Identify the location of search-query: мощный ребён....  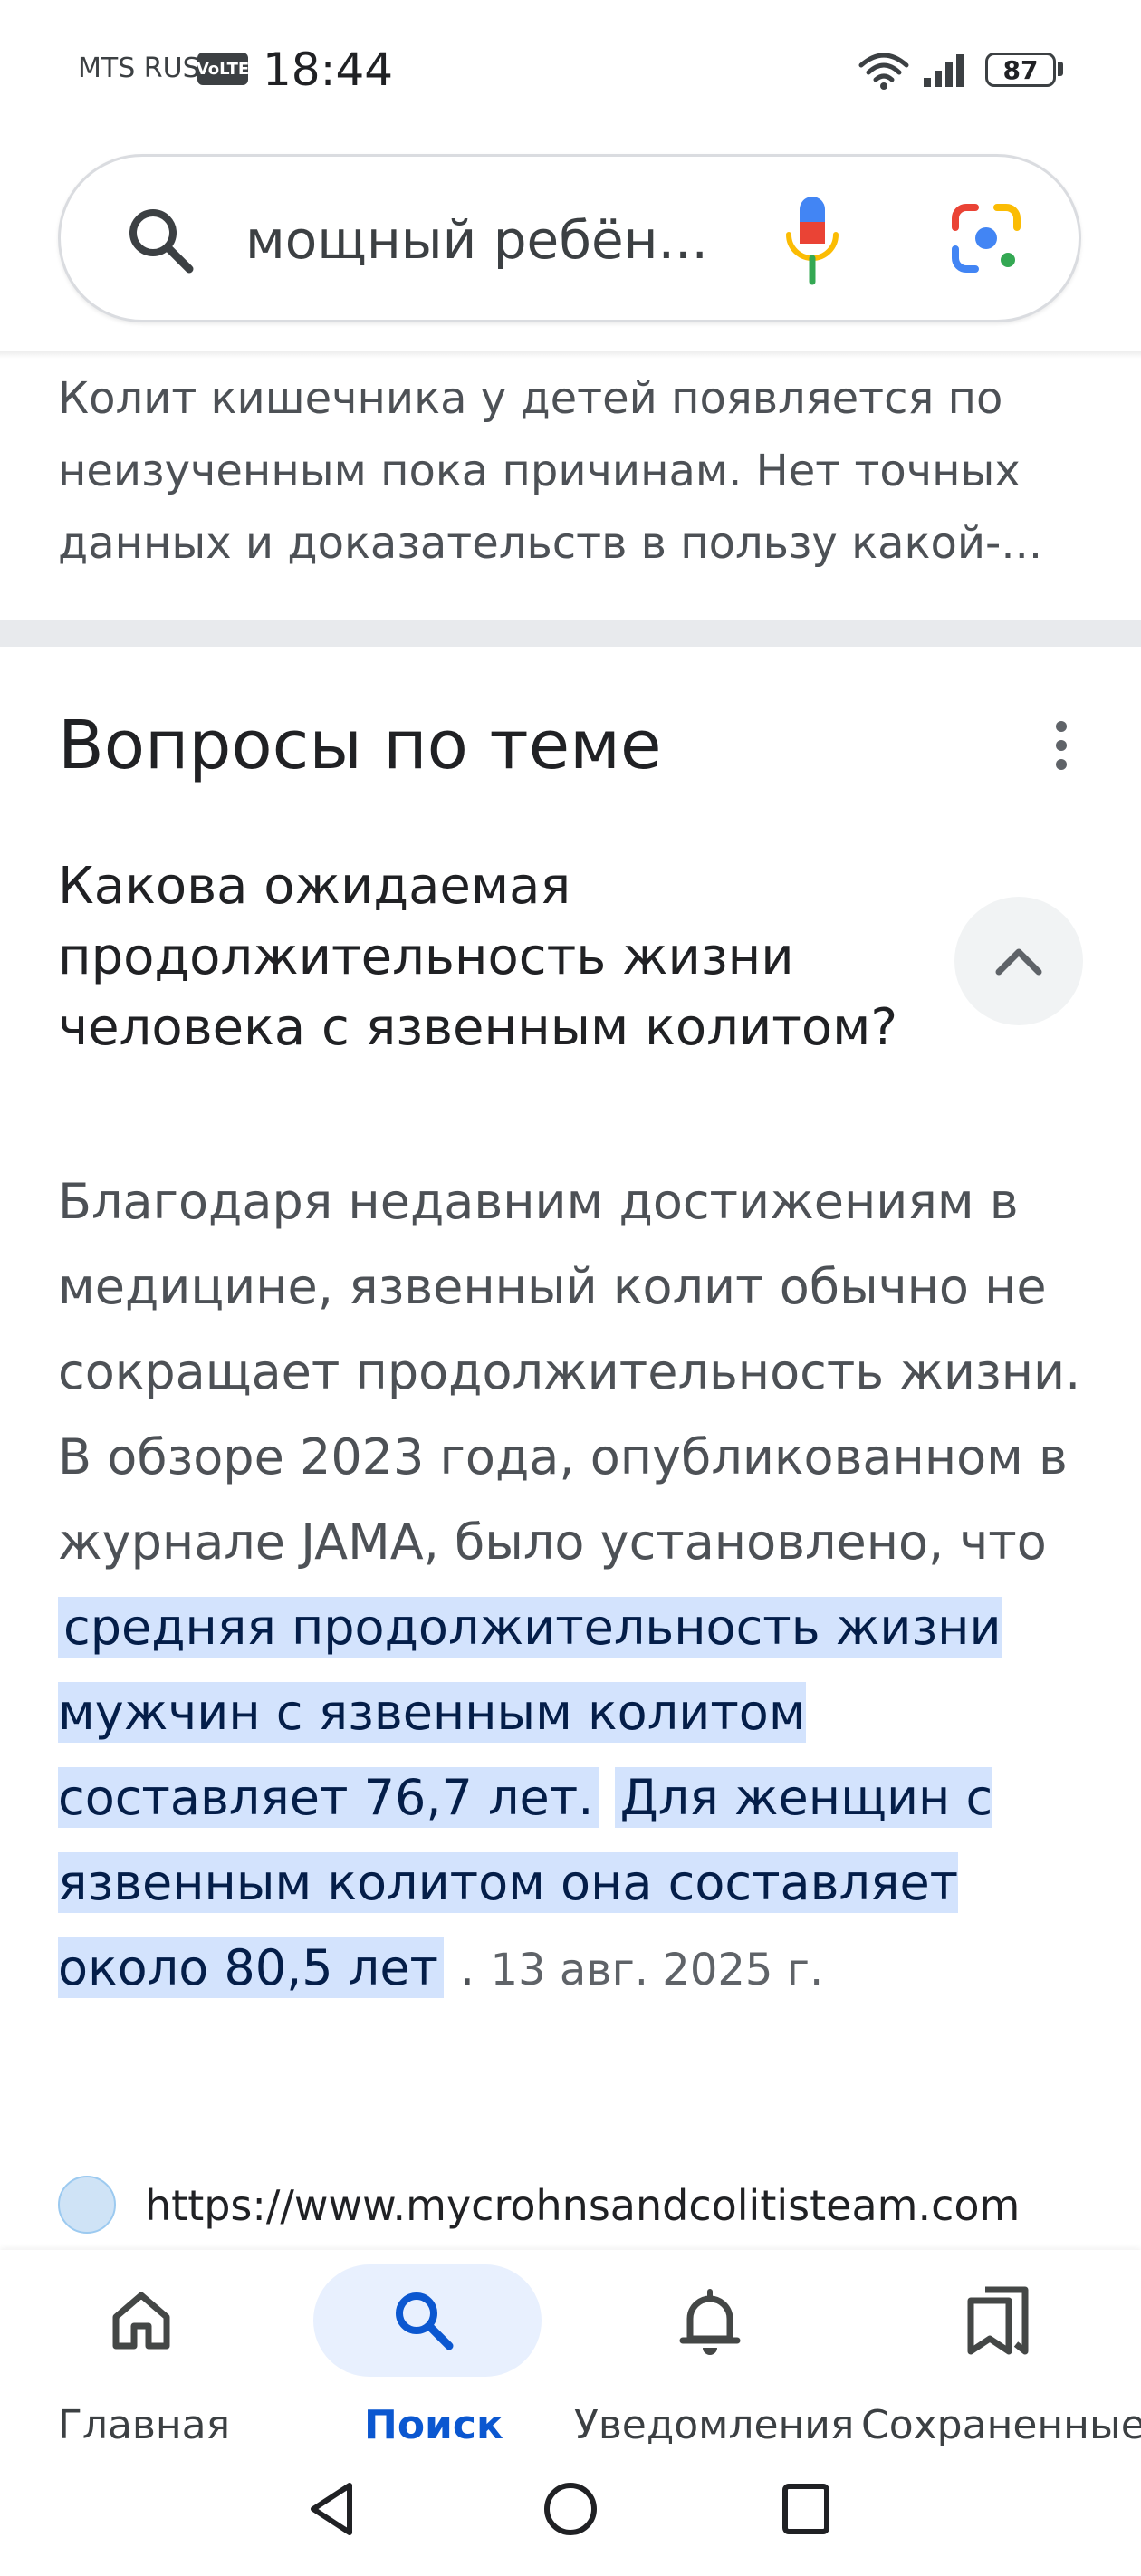
(476, 240).